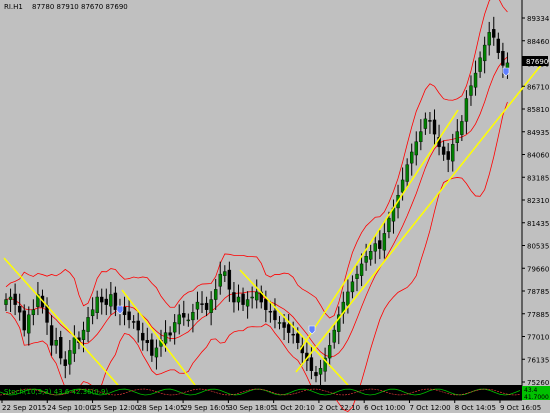 This screenshot has height=413, width=550. What do you see at coordinates (538, 315) in the screenshot?
I see `price-label: 77885` at bounding box center [538, 315].